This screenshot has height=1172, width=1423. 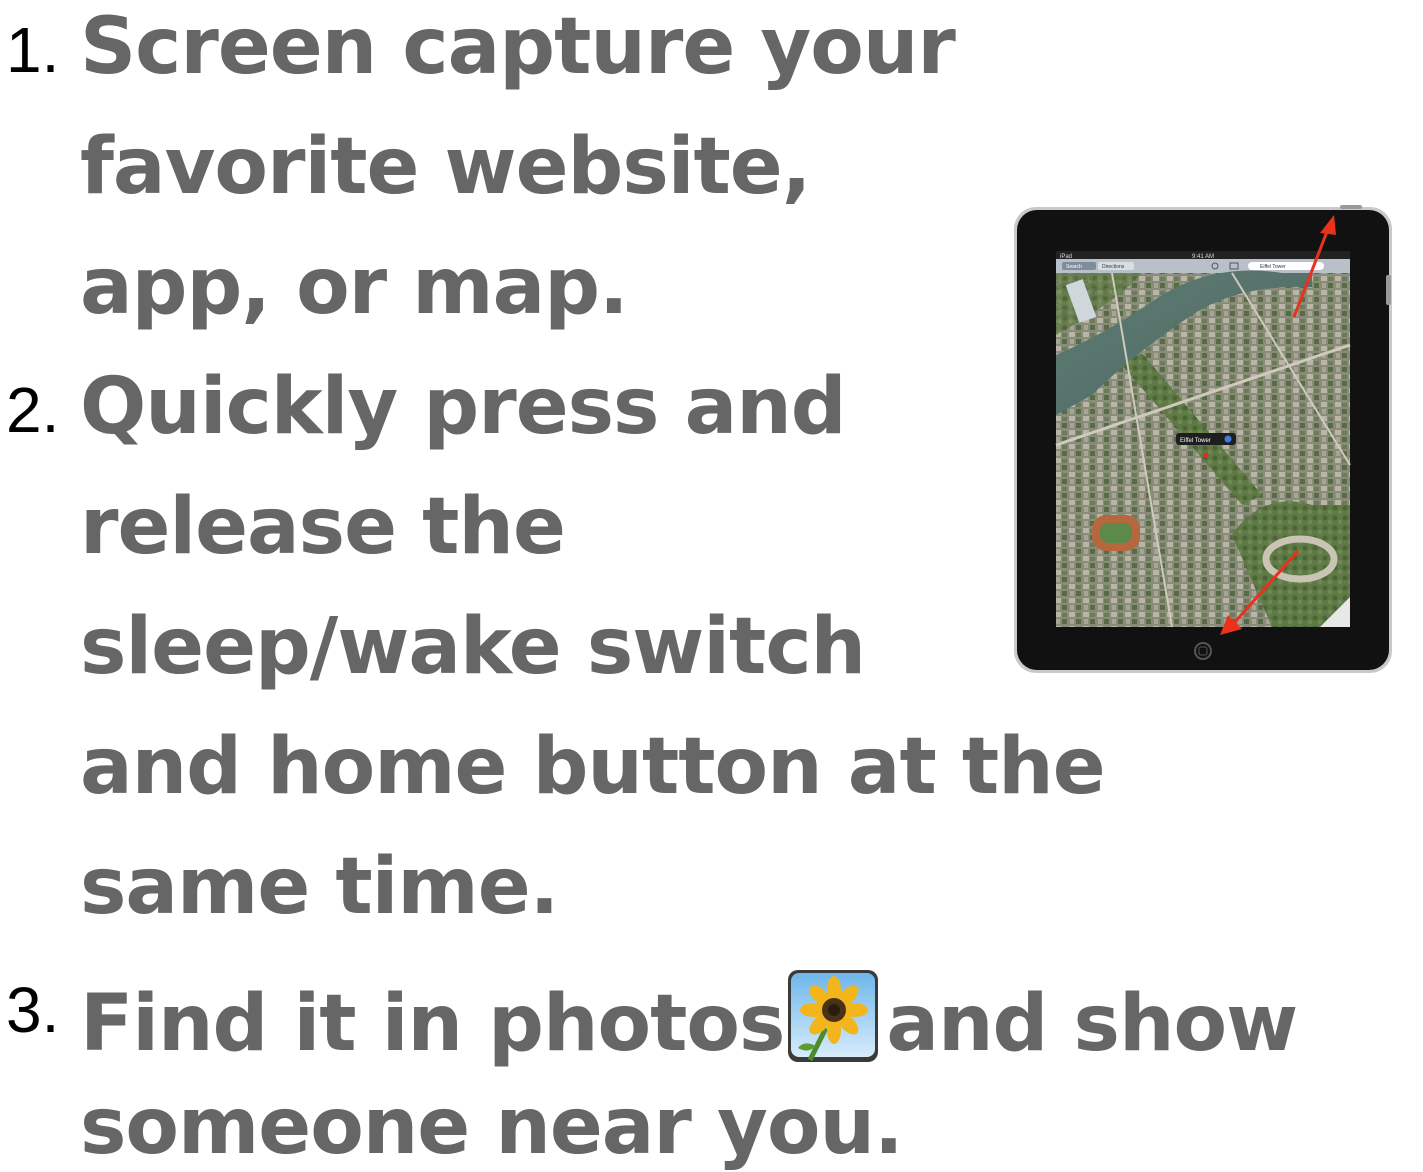 I want to click on map-search-input: Eiffel Tower, so click(x=1273, y=267).